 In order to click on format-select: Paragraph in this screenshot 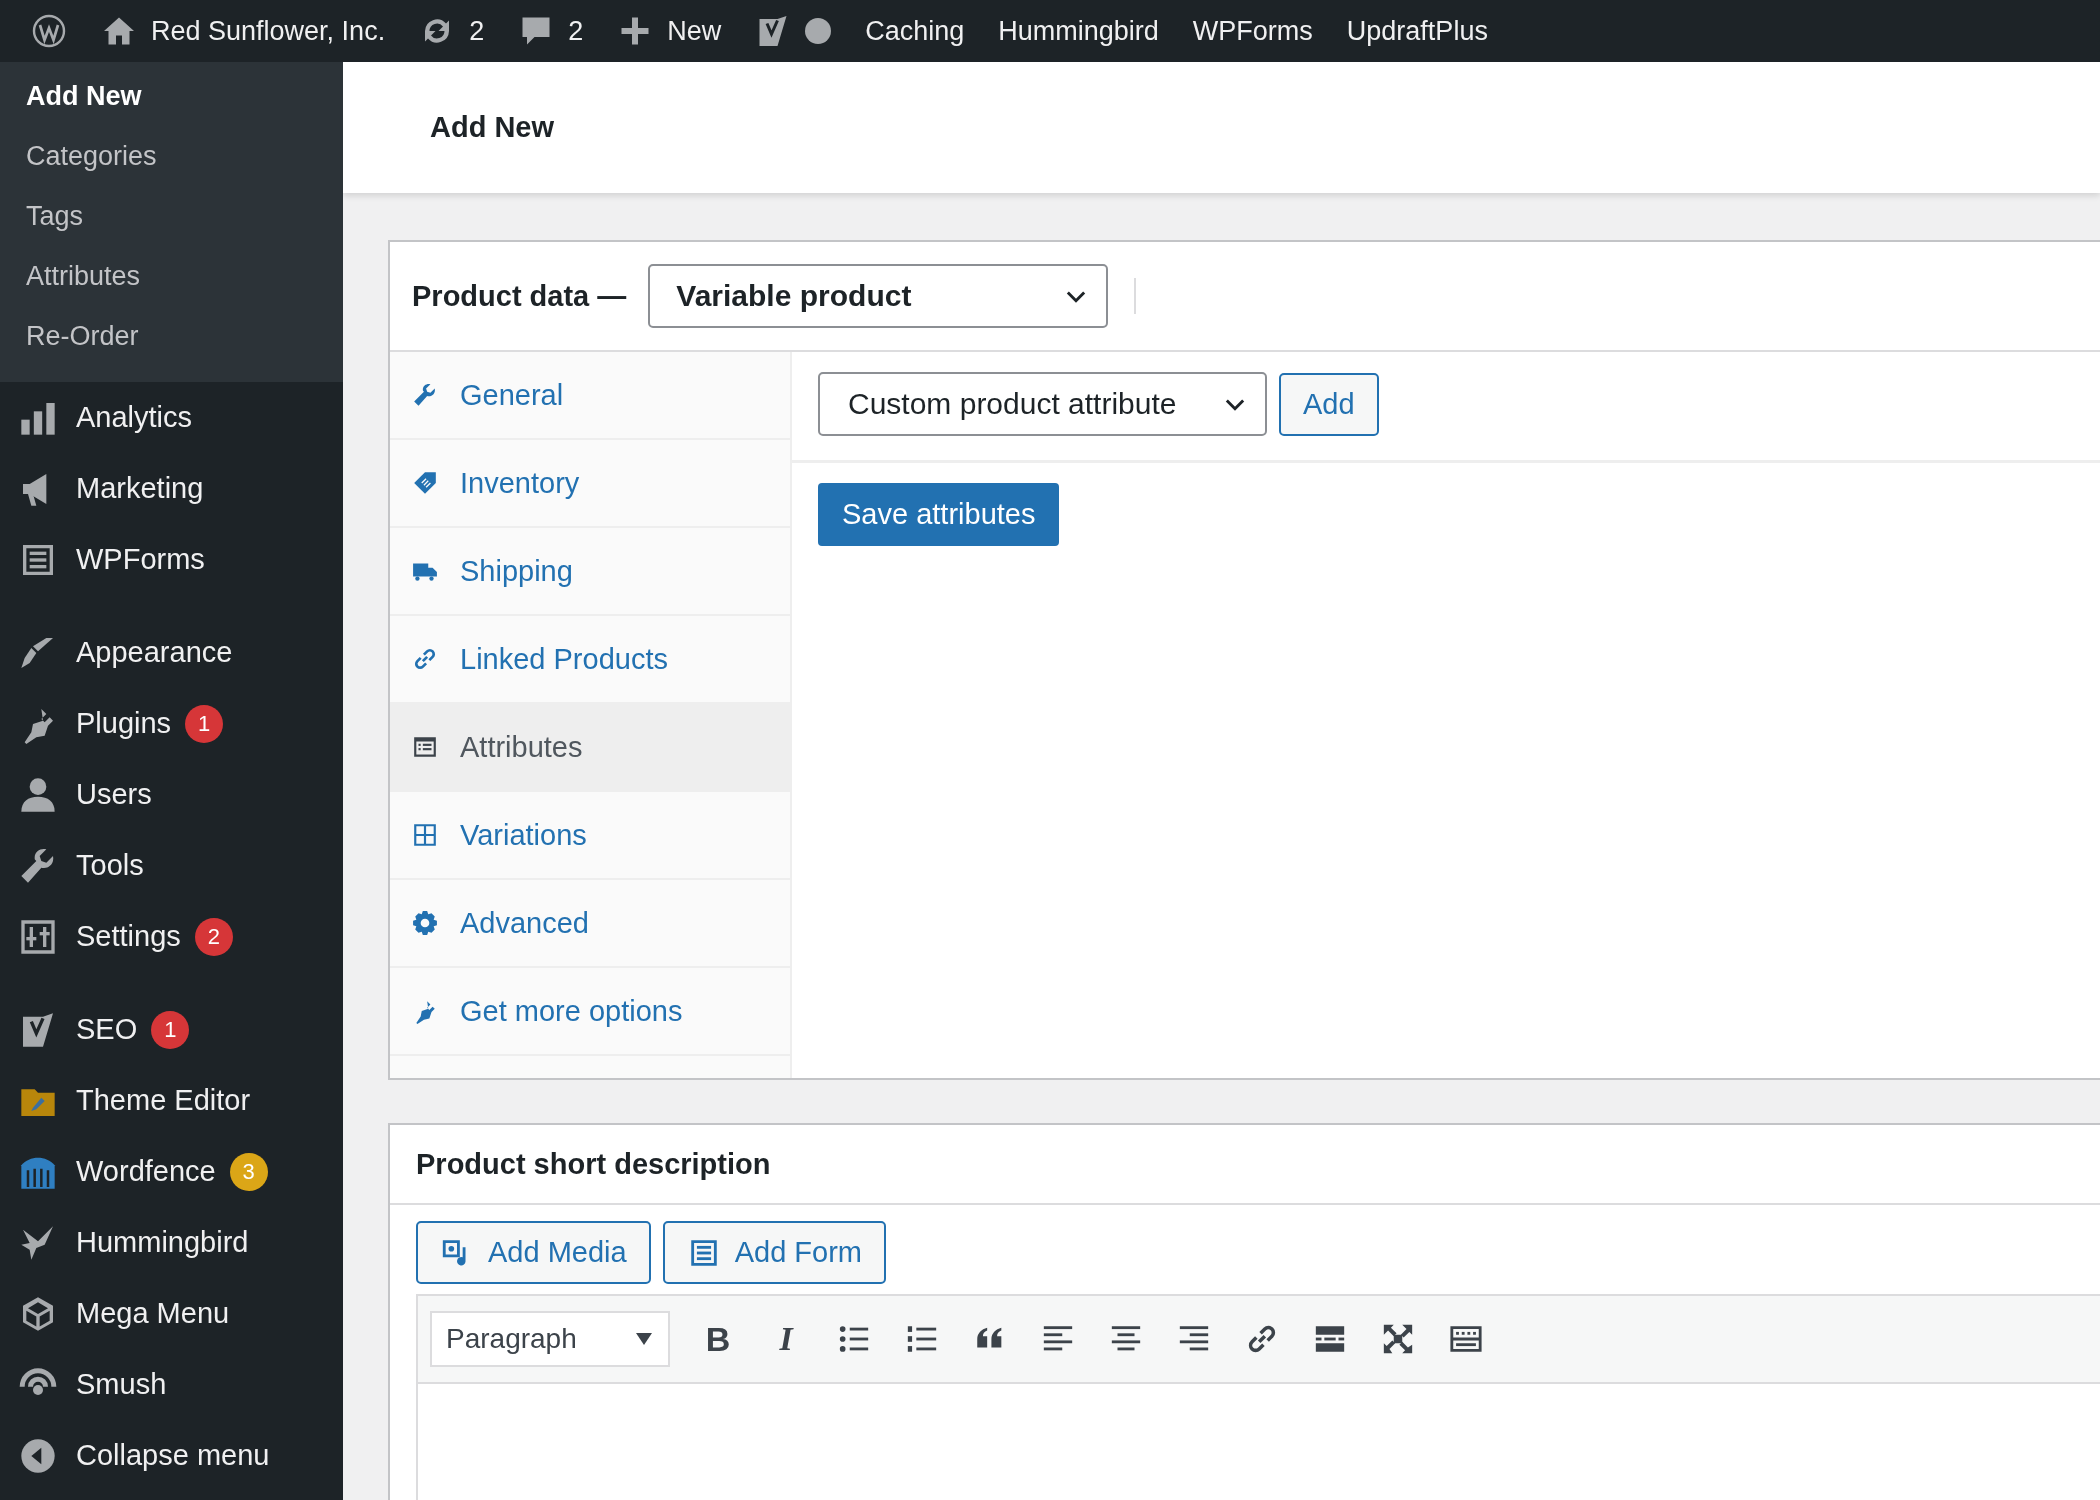, I will do `click(550, 1339)`.